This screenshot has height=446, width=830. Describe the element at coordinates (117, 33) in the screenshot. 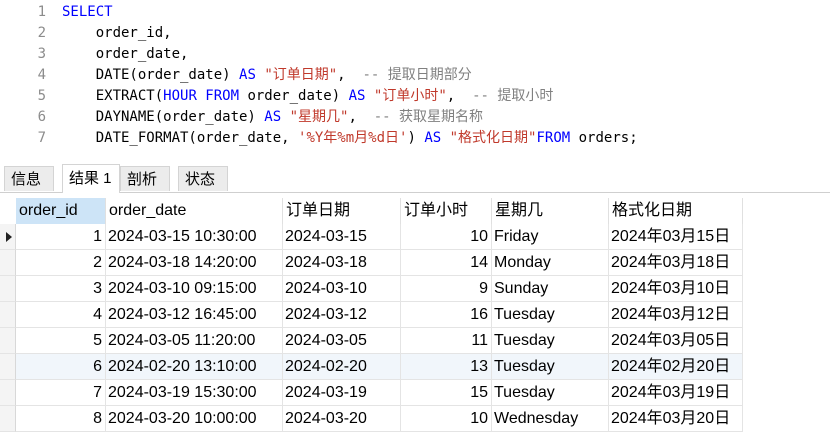

I see `code-token: order_id,` at that location.